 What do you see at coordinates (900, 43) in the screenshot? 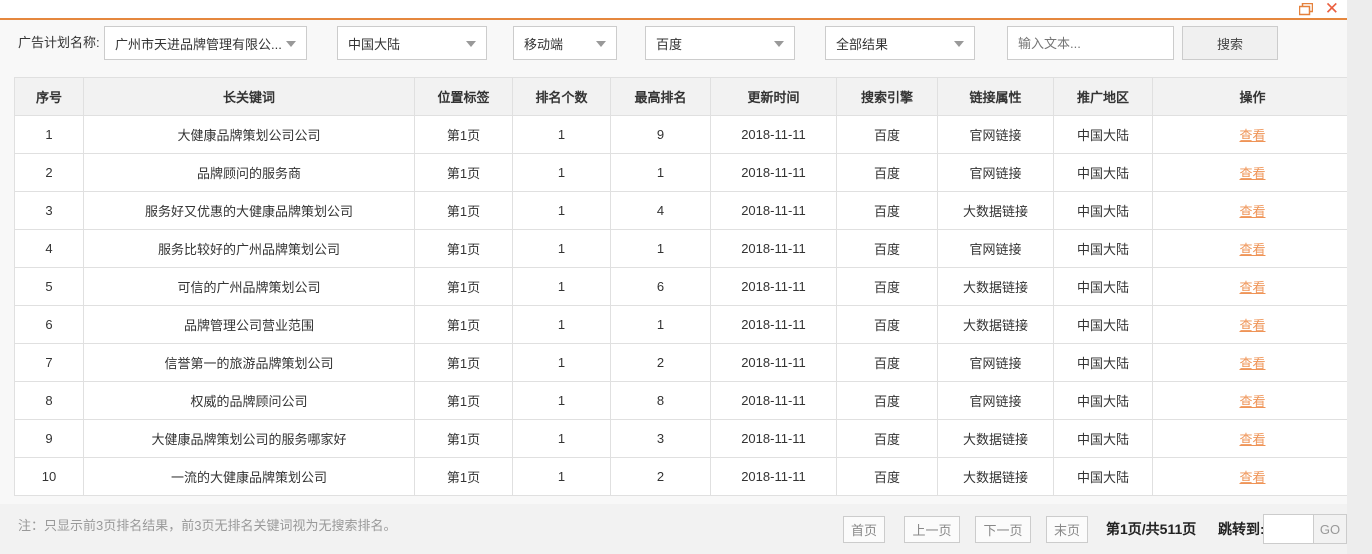
I see `result-scope-select: 全部结果` at bounding box center [900, 43].